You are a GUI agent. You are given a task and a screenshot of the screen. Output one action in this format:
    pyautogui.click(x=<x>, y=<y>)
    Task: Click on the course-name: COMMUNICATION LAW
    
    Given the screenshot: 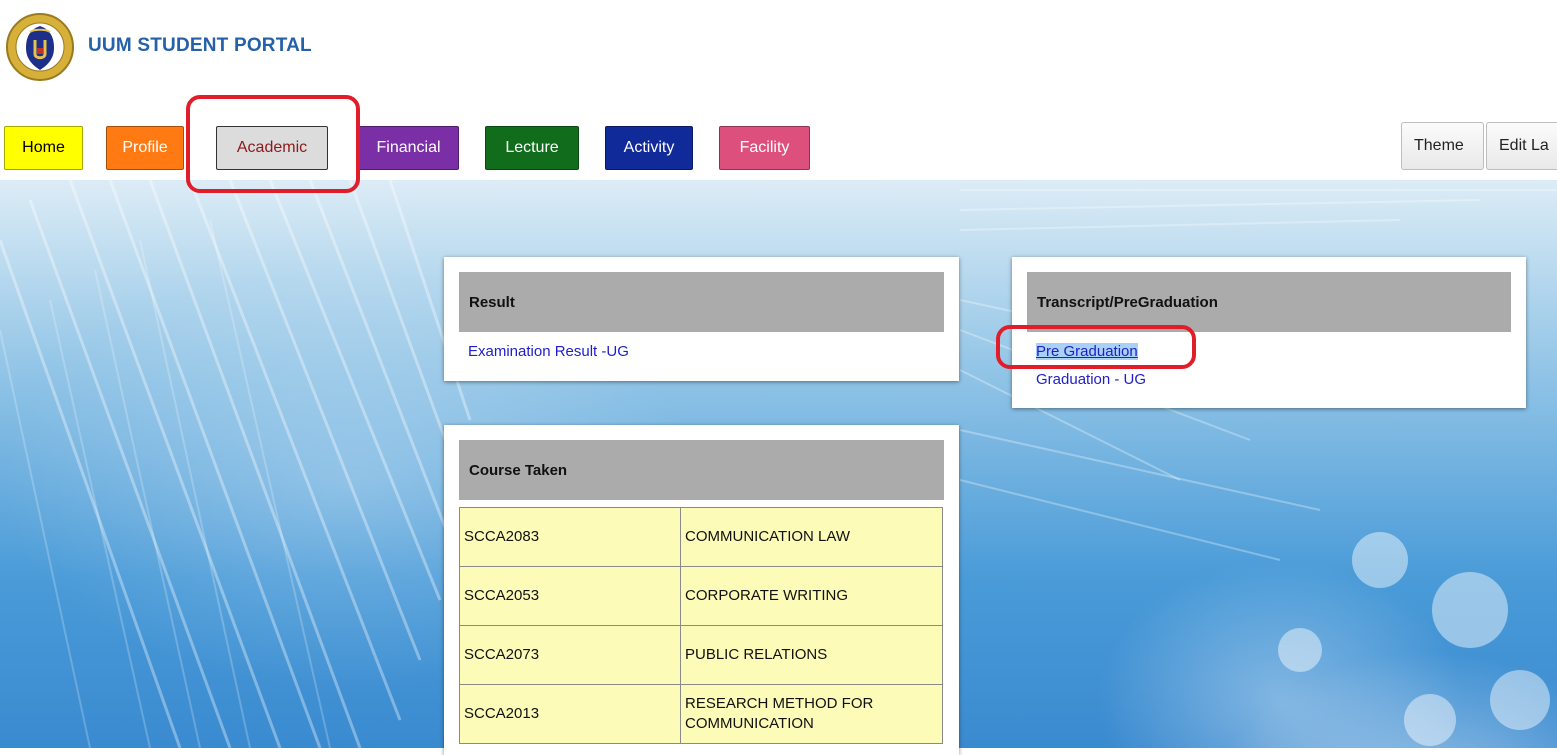 What is the action you would take?
    pyautogui.click(x=811, y=537)
    